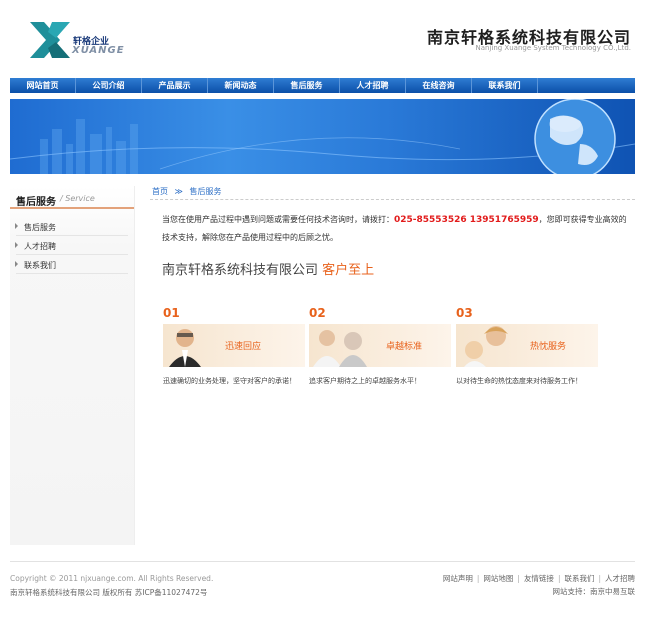  Describe the element at coordinates (43, 85) in the screenshot. I see `nav-home: 网站首页` at that location.